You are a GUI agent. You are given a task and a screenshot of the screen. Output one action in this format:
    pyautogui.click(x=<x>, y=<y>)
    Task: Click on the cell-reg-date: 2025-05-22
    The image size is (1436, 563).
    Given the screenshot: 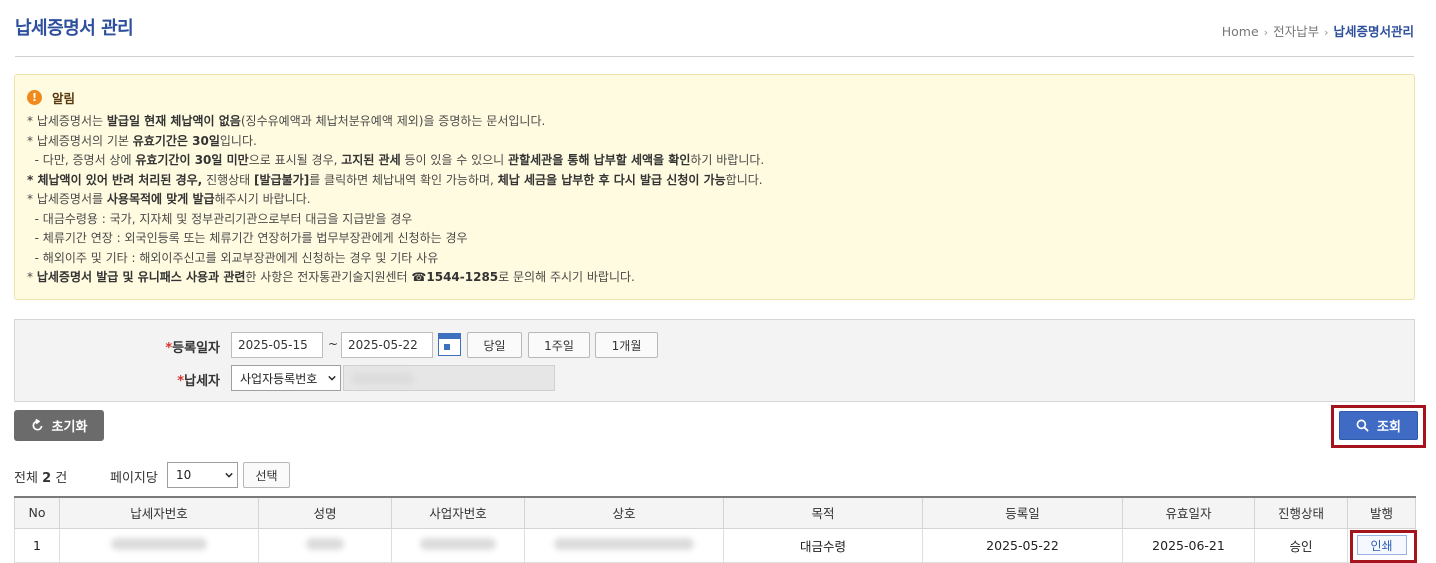 What is the action you would take?
    pyautogui.click(x=1022, y=545)
    